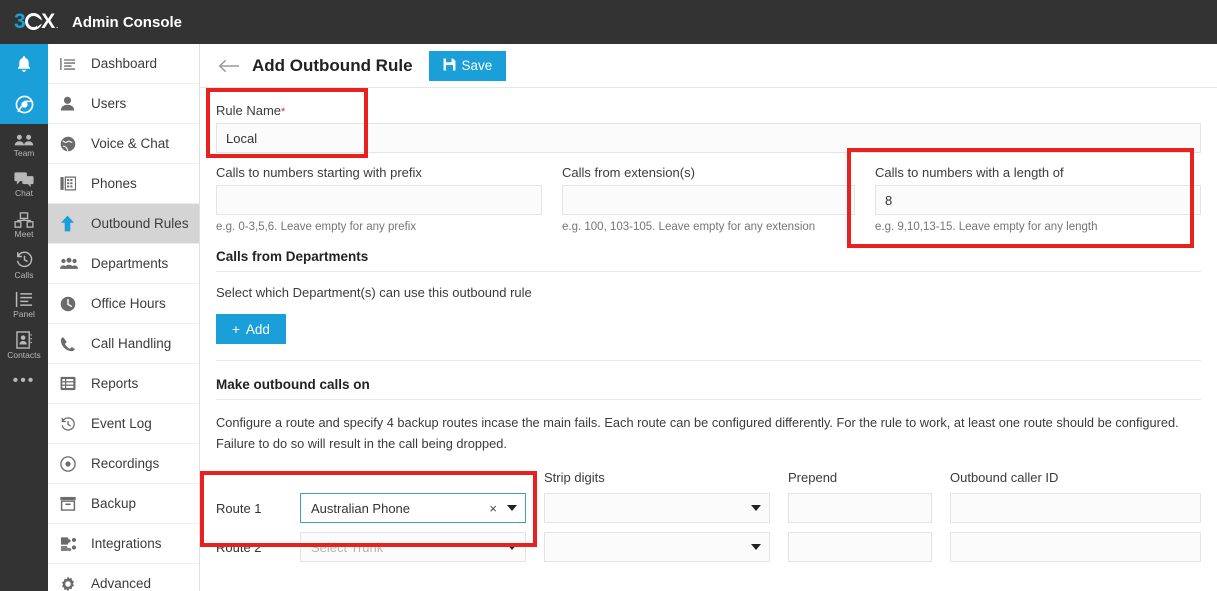 This screenshot has width=1217, height=591. I want to click on rail-item-chat: Chat, so click(24, 184).